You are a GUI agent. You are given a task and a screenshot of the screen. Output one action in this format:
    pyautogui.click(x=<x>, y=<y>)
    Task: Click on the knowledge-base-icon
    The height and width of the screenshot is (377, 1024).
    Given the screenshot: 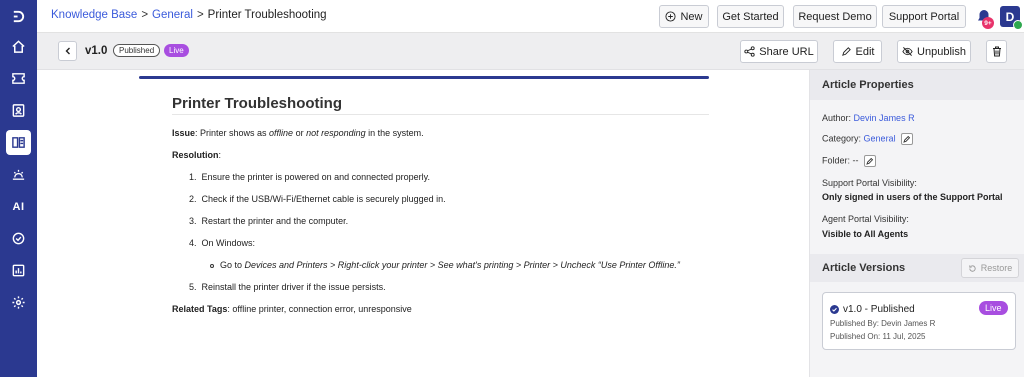 What is the action you would take?
    pyautogui.click(x=18, y=142)
    